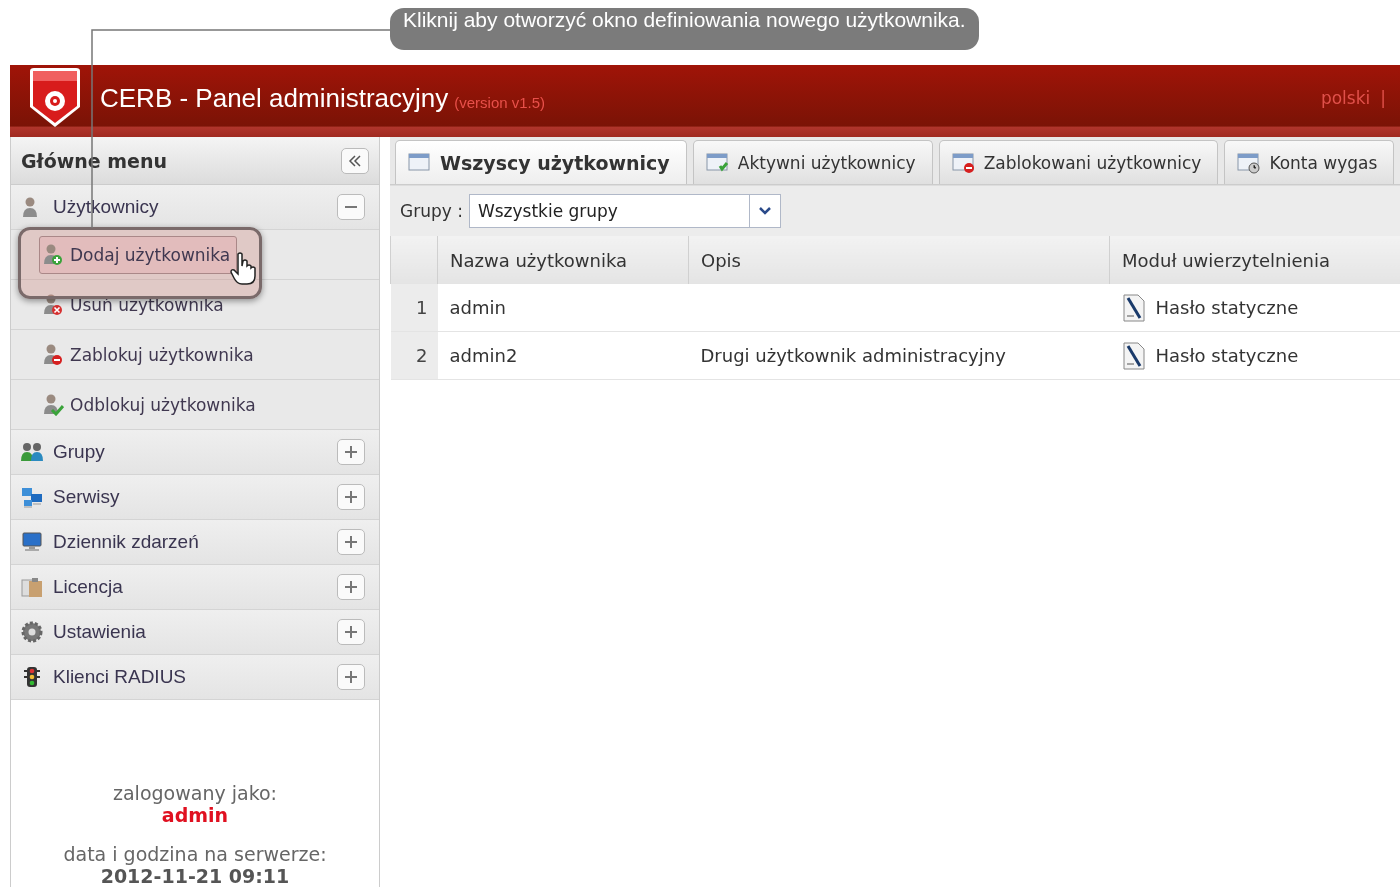 This screenshot has width=1400, height=887. I want to click on app-title: CERB - Panel administracyjny, so click(274, 98).